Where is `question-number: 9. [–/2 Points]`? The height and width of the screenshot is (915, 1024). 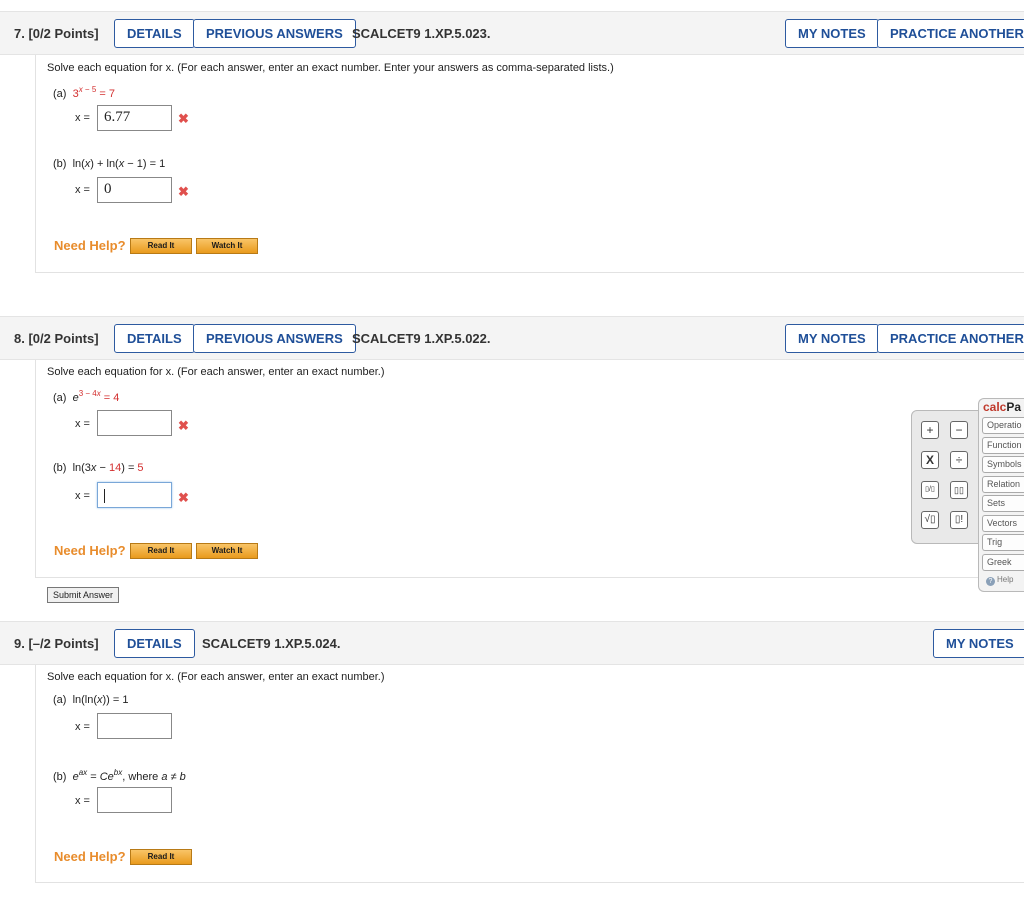
question-number: 9. [–/2 Points] is located at coordinates (56, 643).